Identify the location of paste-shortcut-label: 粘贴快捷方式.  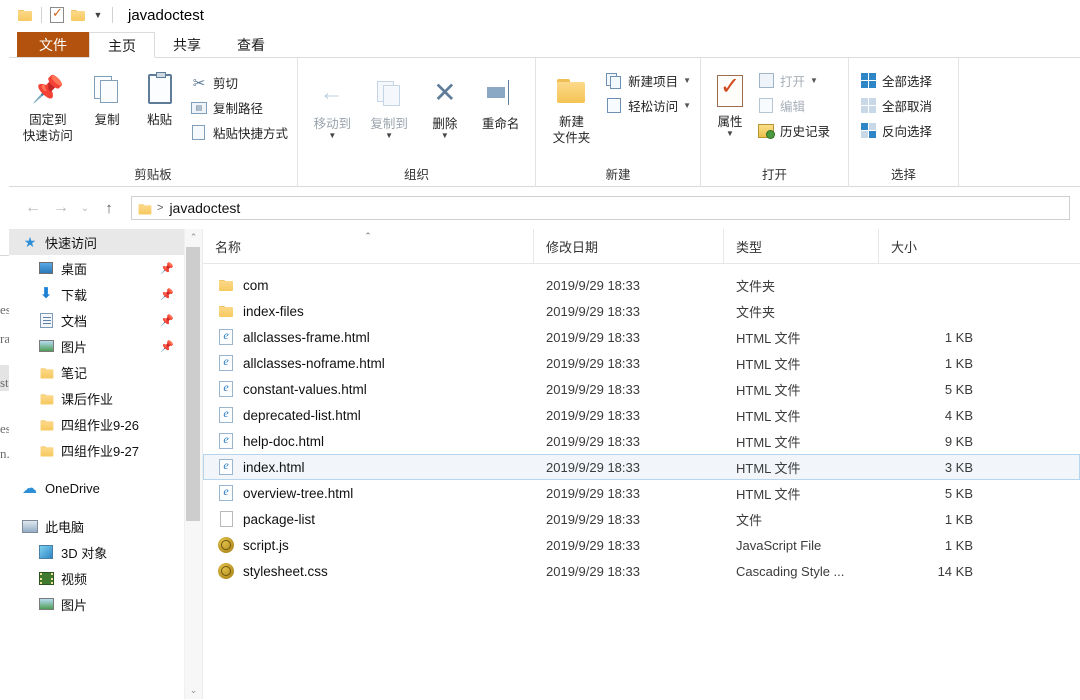
(250, 134).